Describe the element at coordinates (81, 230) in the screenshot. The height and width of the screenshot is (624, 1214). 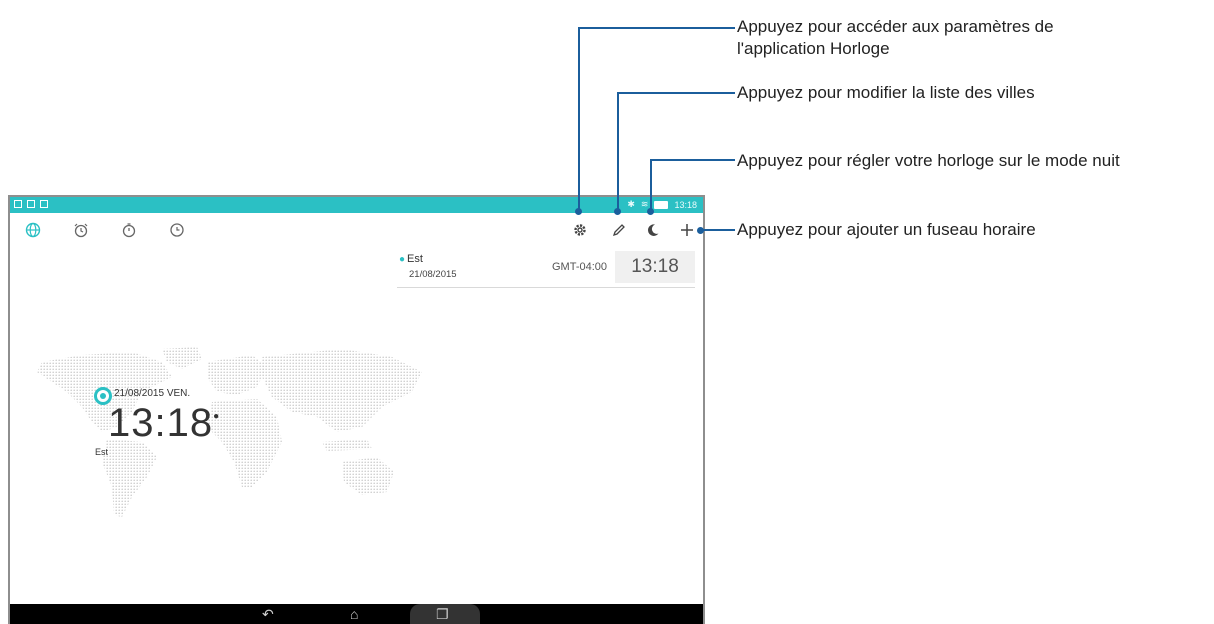
I see `alarm-icon` at that location.